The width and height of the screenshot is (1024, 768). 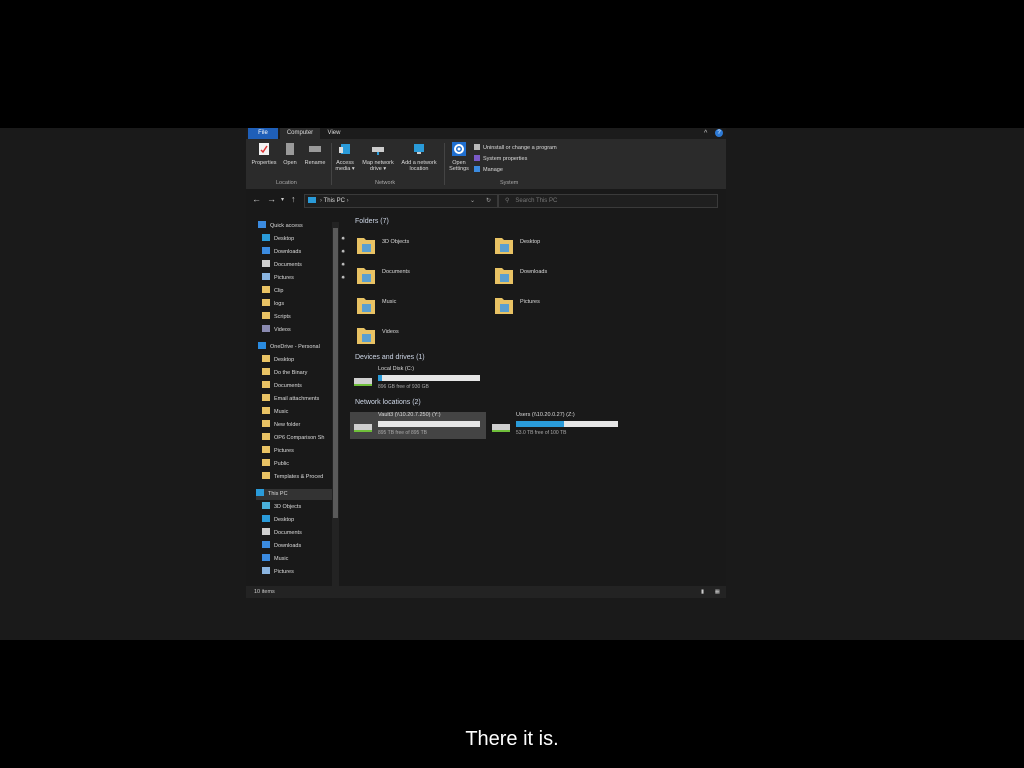 I want to click on folder-item: Desktop, so click(x=564, y=244).